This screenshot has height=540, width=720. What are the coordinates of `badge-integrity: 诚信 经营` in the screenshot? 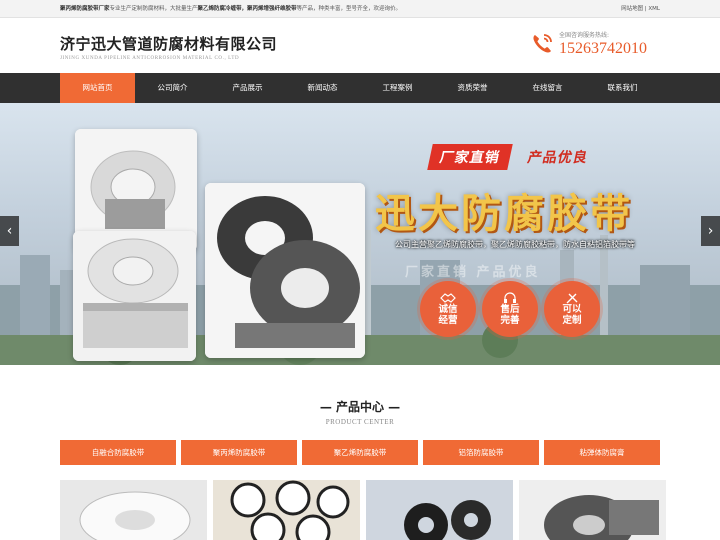 It's located at (448, 309).